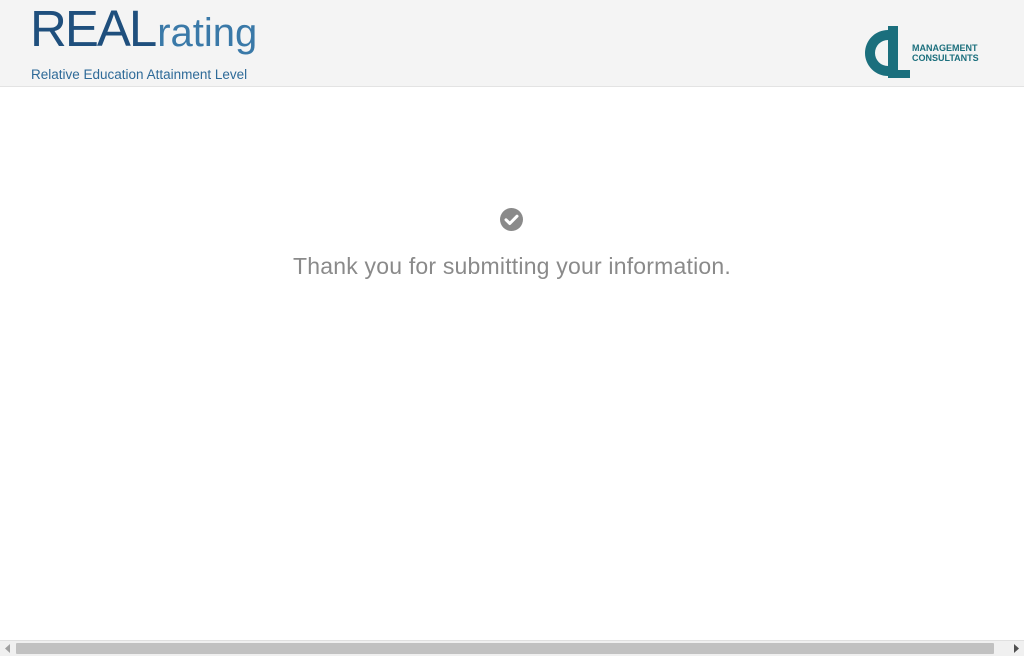 The width and height of the screenshot is (1024, 656). I want to click on cl-logo-line2: CONSULTANTS, so click(945, 58).